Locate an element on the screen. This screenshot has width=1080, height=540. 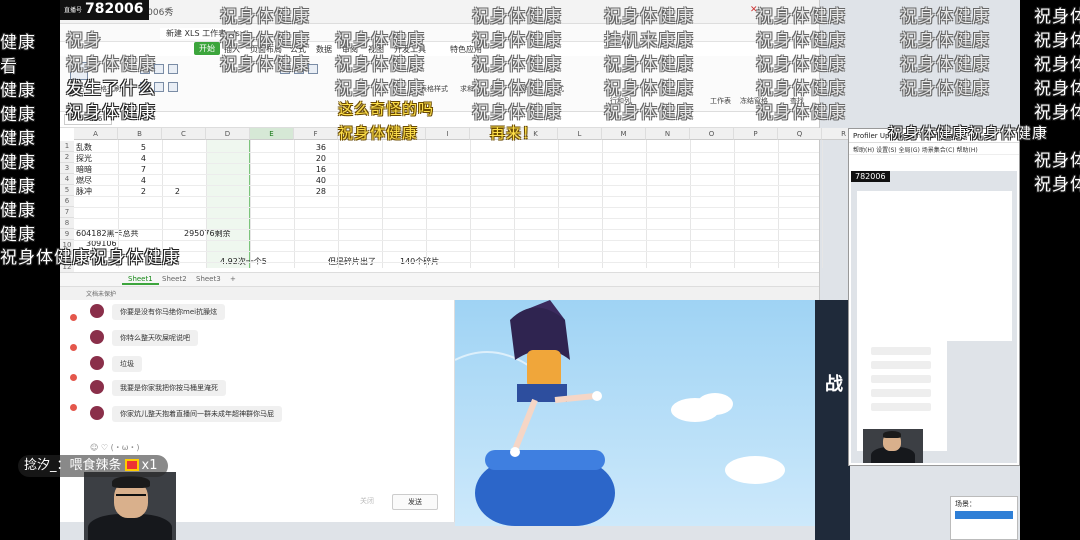
emoji-toolbar: ☺ ♡ (・ω・) is located at coordinates (115, 447).